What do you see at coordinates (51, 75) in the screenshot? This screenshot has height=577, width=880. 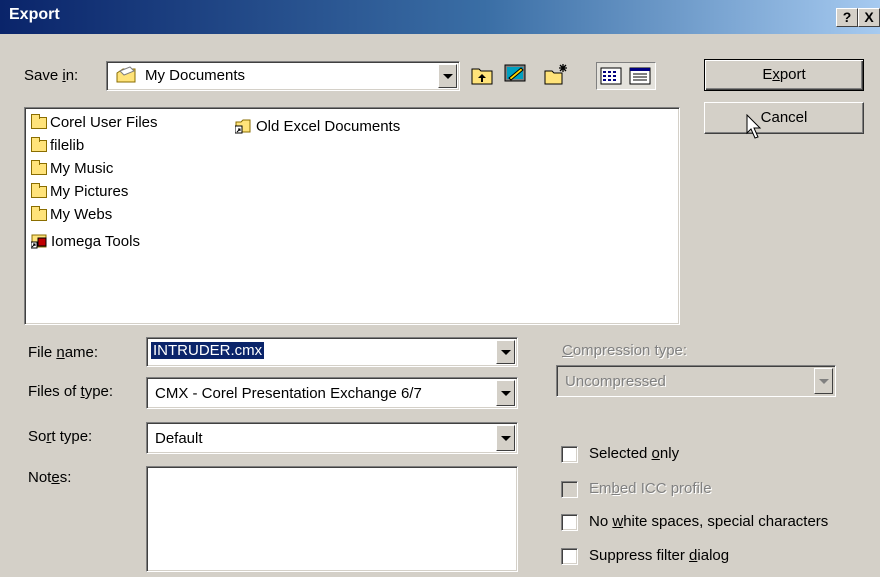 I see `save-in-label: Save in:` at bounding box center [51, 75].